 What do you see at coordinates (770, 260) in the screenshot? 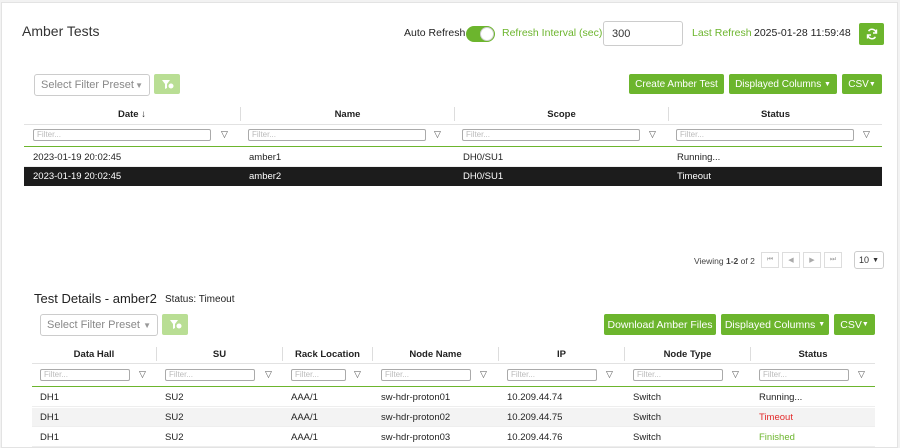
I see `first-page-icon: ⏮` at bounding box center [770, 260].